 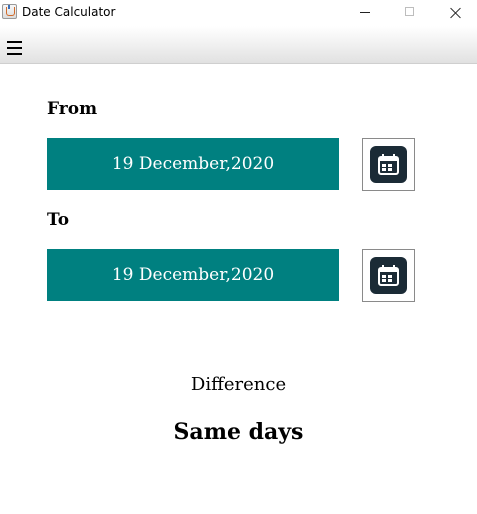 What do you see at coordinates (365, 13) in the screenshot?
I see `minimize-button` at bounding box center [365, 13].